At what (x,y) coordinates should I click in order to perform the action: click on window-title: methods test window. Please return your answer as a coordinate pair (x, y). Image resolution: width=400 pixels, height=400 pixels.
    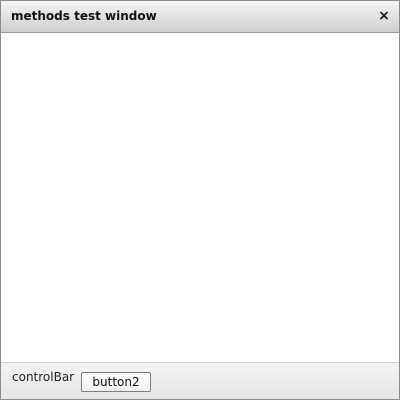
    Looking at the image, I should click on (84, 16).